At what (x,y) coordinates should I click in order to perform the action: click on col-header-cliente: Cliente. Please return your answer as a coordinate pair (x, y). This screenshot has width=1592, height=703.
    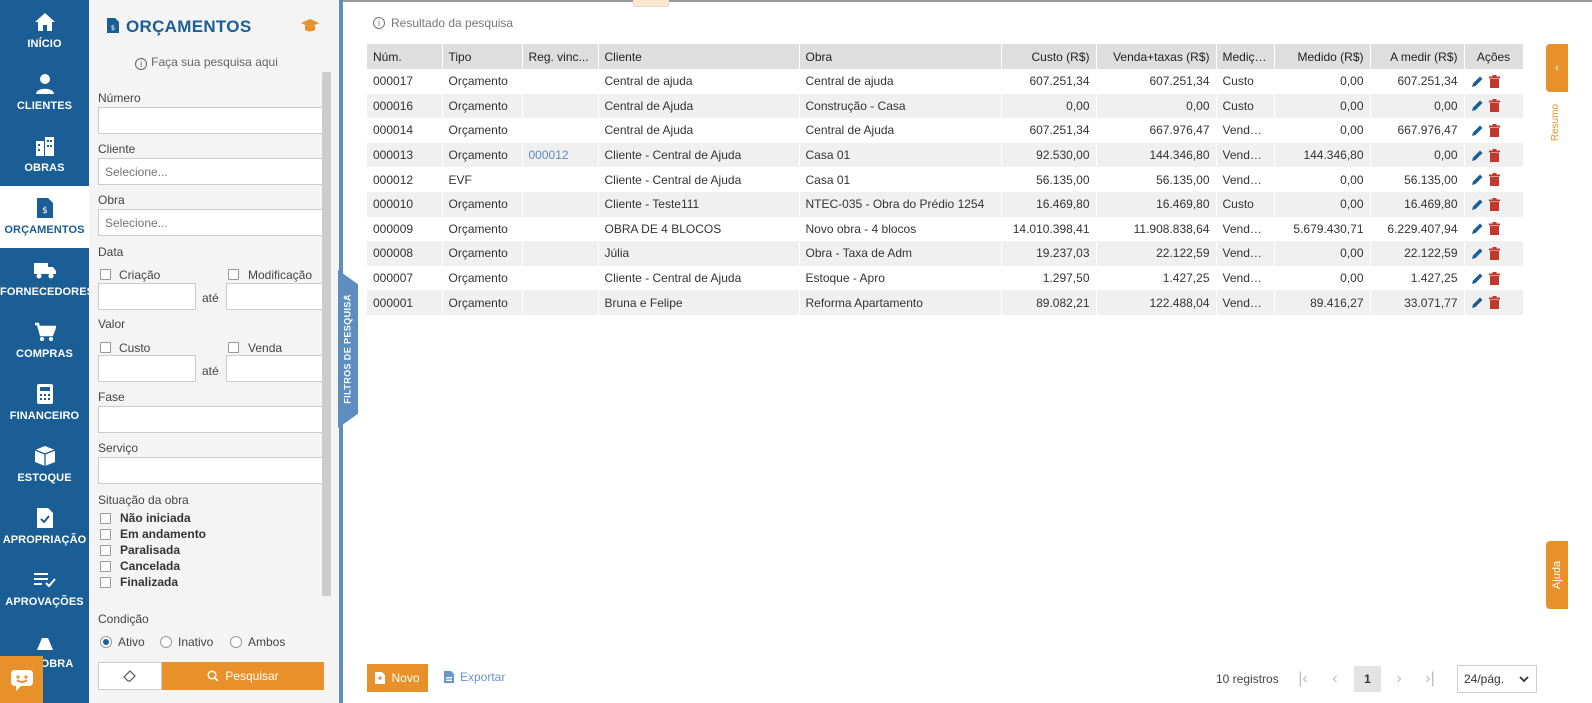
    Looking at the image, I should click on (699, 56).